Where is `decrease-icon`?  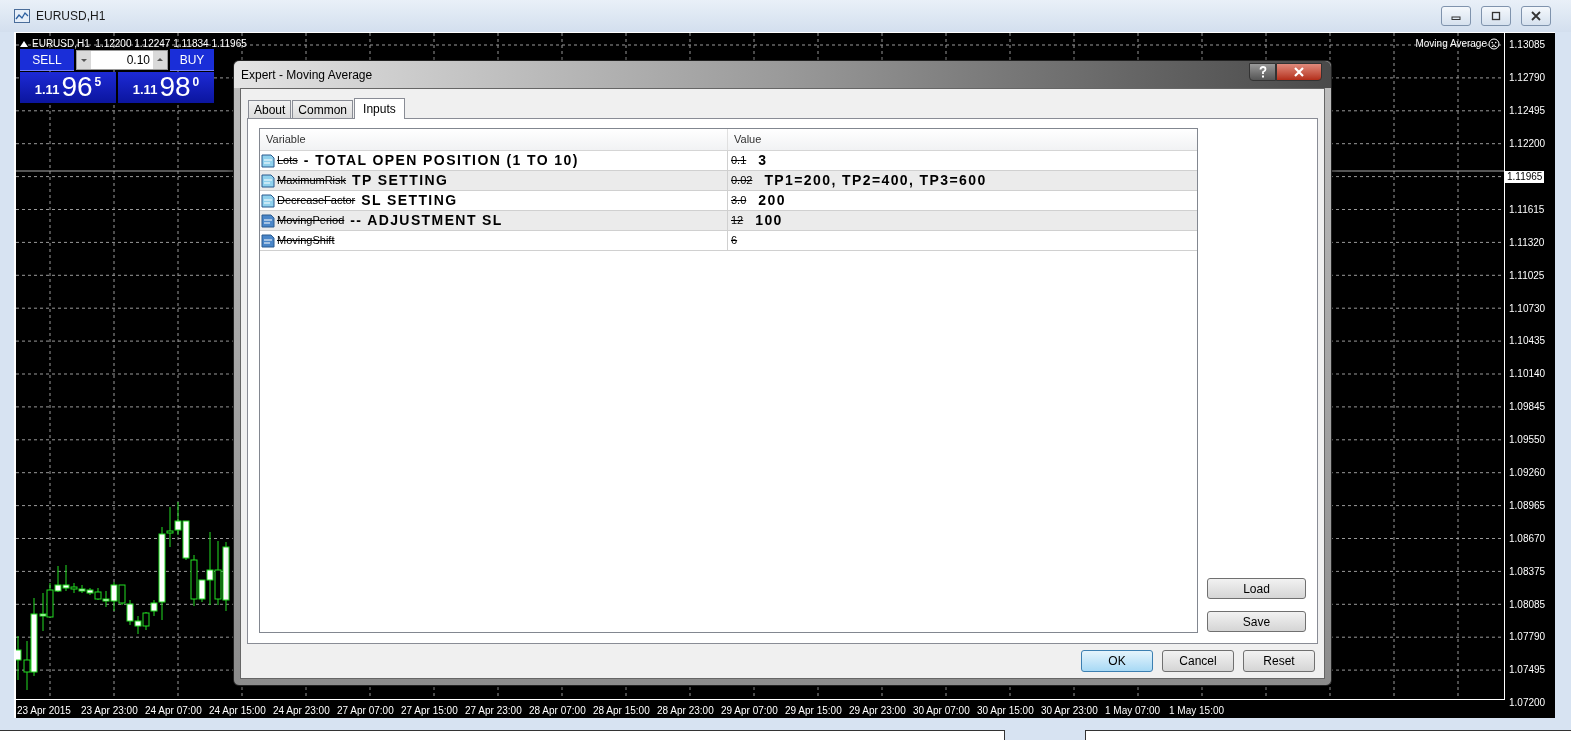 decrease-icon is located at coordinates (84, 60).